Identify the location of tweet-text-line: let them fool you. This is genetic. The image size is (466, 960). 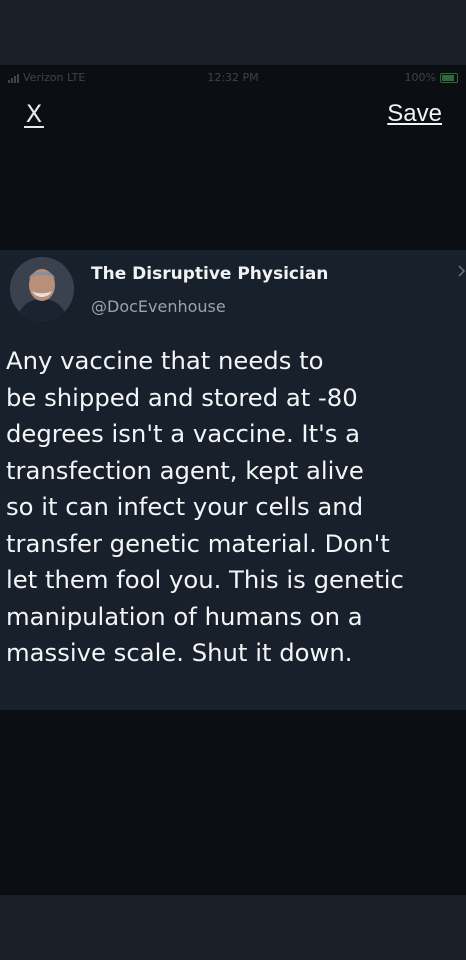
(205, 579).